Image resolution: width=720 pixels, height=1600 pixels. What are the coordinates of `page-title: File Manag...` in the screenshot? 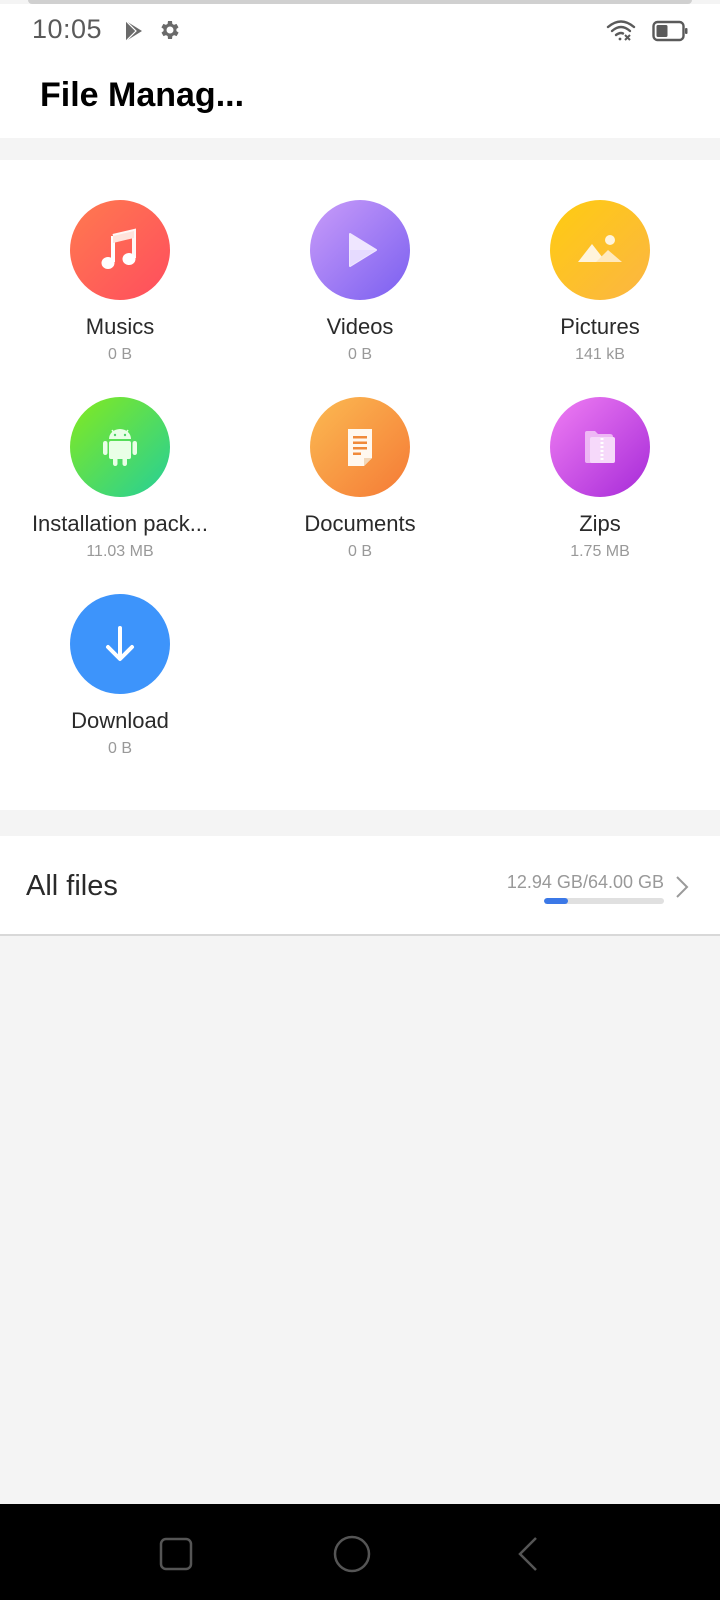 It's located at (142, 95).